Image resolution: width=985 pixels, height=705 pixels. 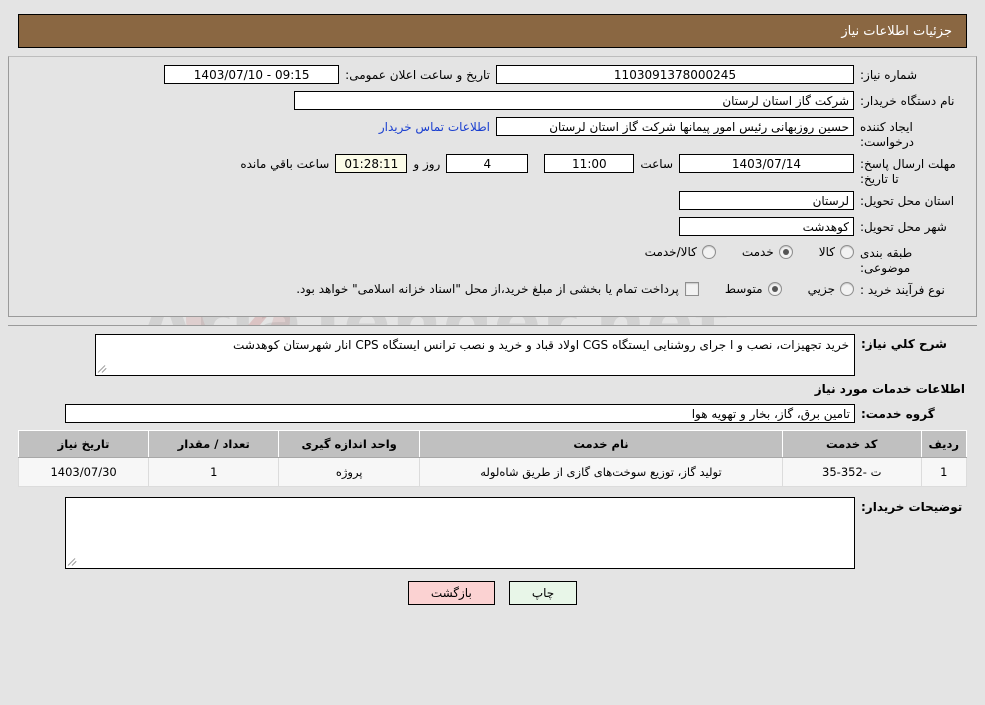 I want to click on remaining-days-field: 4, so click(x=487, y=163).